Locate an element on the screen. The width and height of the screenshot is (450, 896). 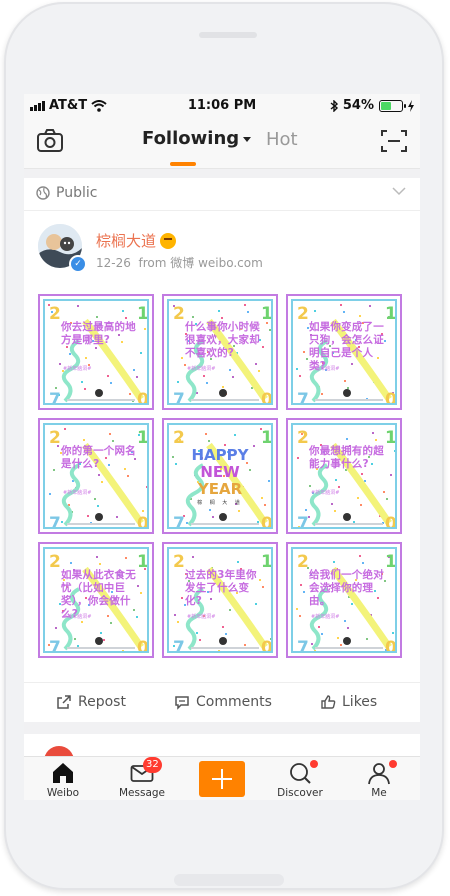
tile-frame: 2 1 7 0 你去过最高的地方是哪里? #新年脑洞# is located at coordinates (96, 352).